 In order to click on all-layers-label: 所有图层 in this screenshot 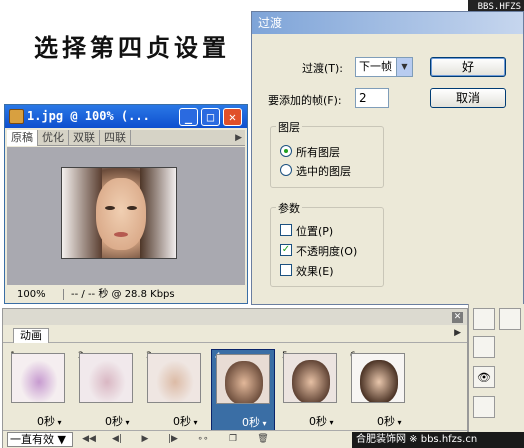, I will do `click(318, 152)`.